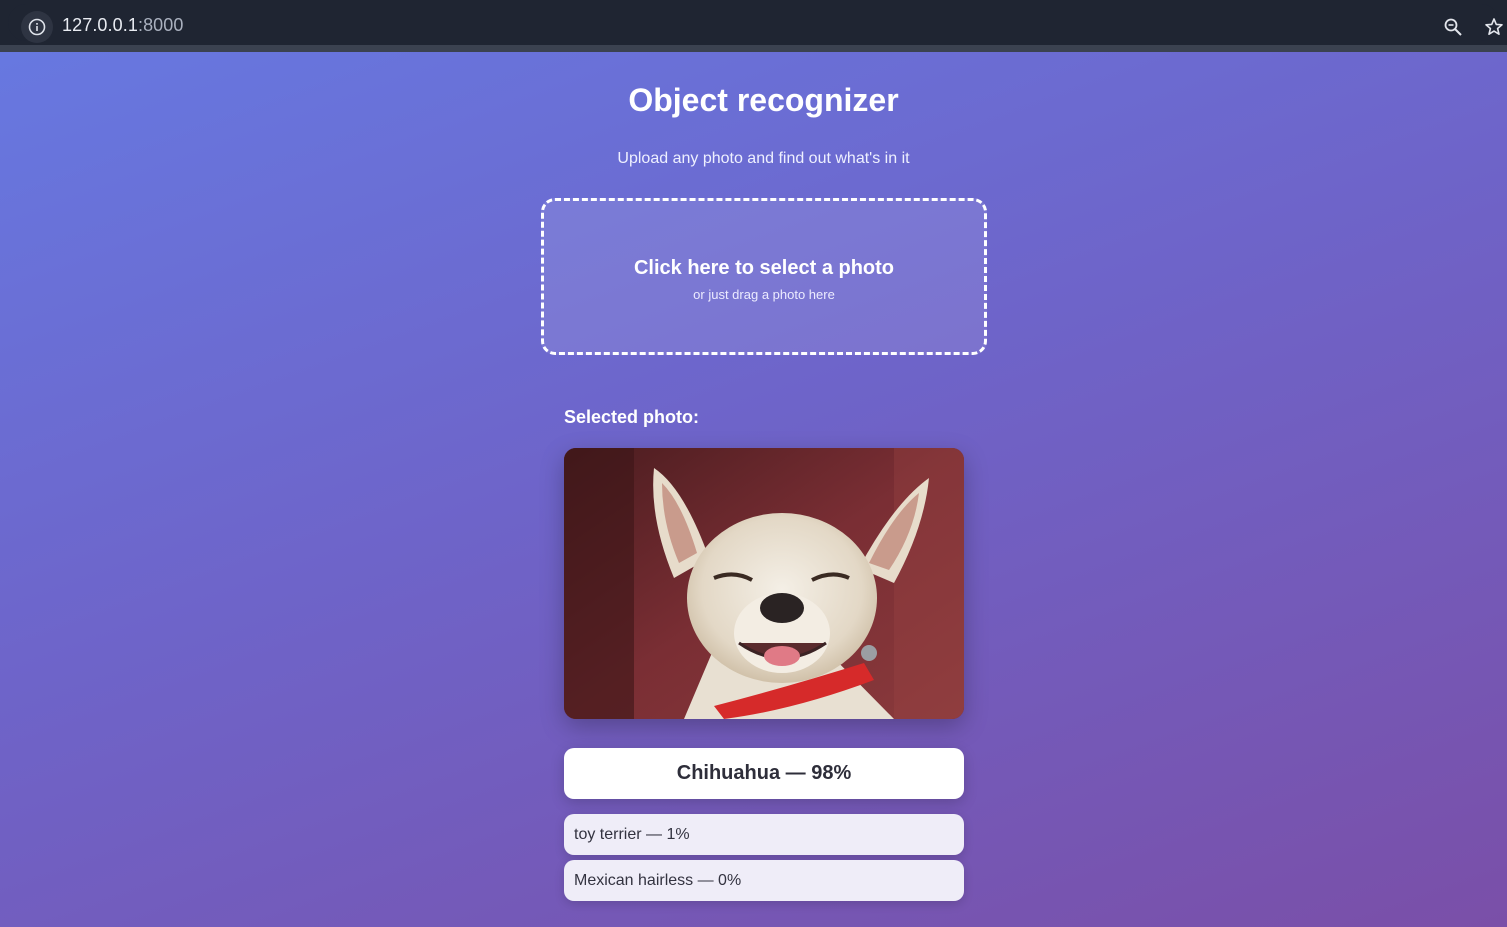  Describe the element at coordinates (100, 25) in the screenshot. I see `url-host: 127.0.0.1` at that location.